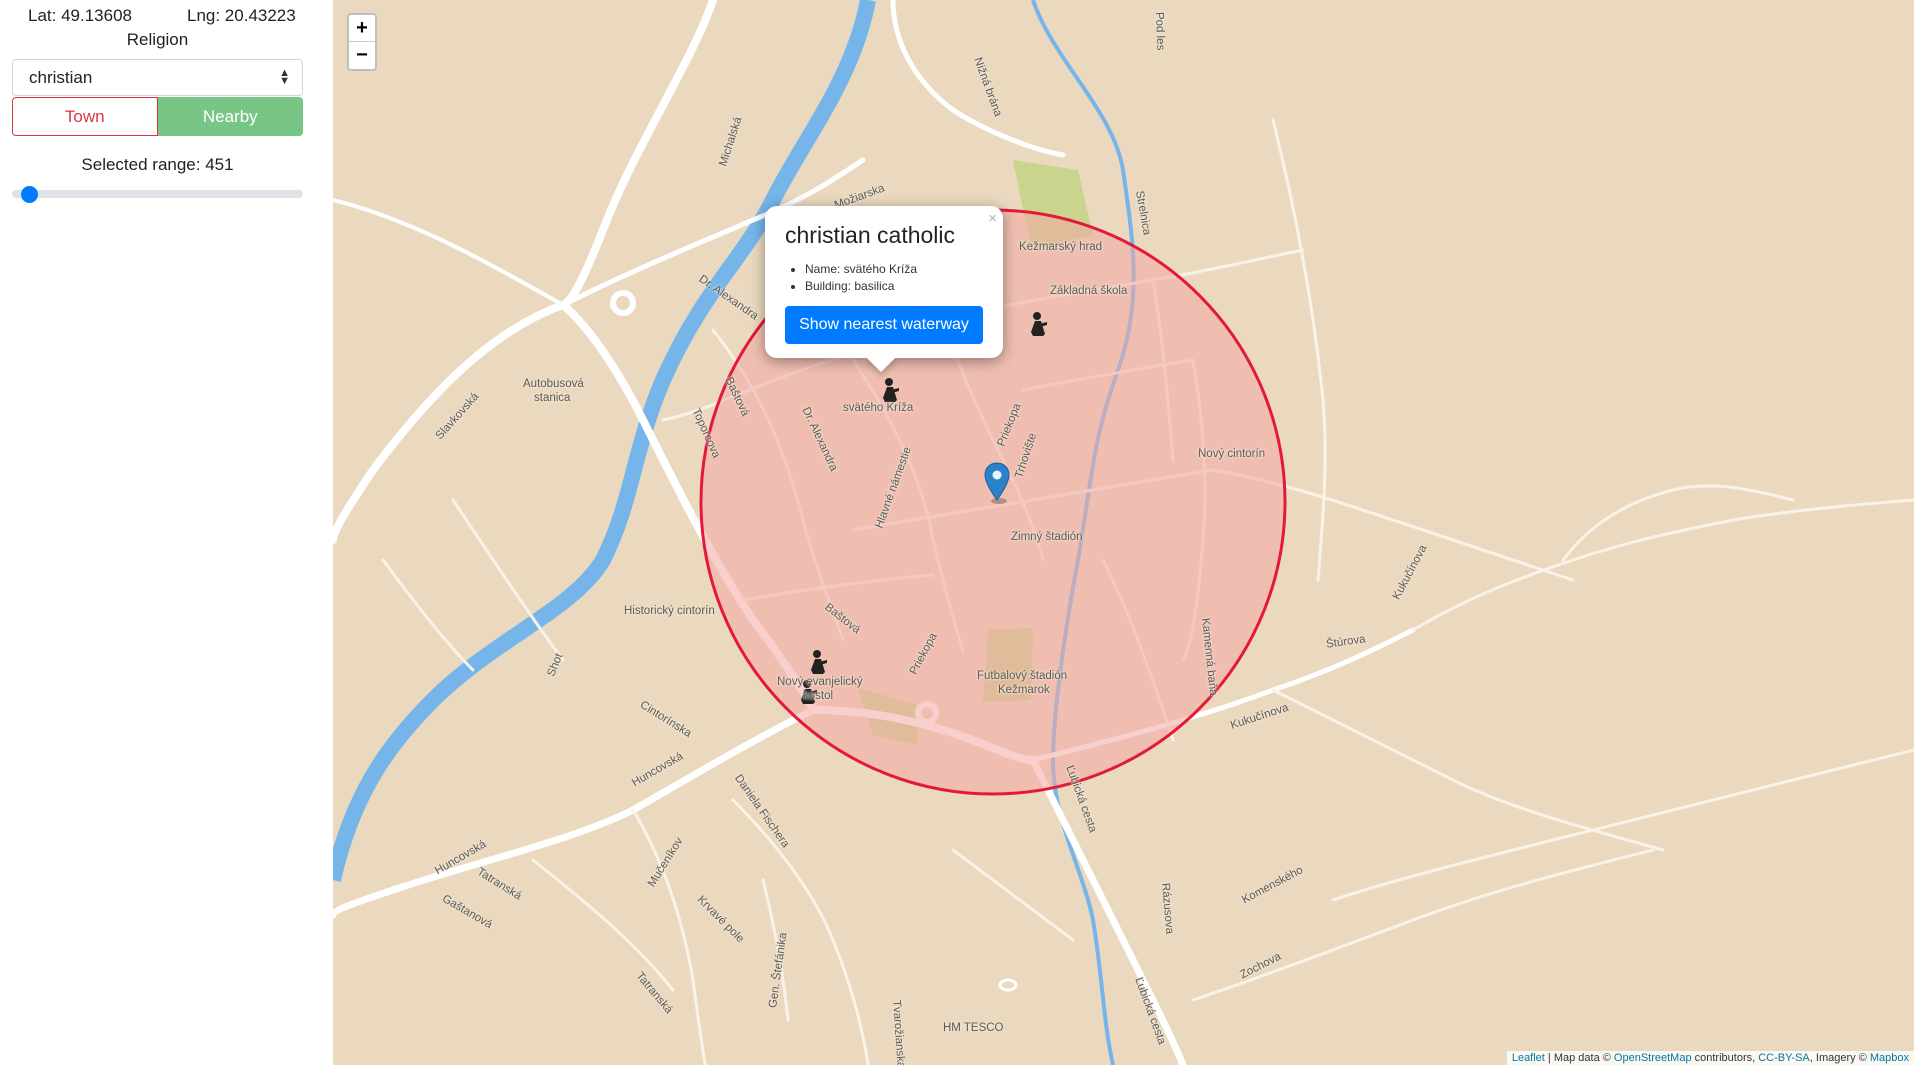  What do you see at coordinates (61, 77) in the screenshot?
I see `religion-select-value: christian` at bounding box center [61, 77].